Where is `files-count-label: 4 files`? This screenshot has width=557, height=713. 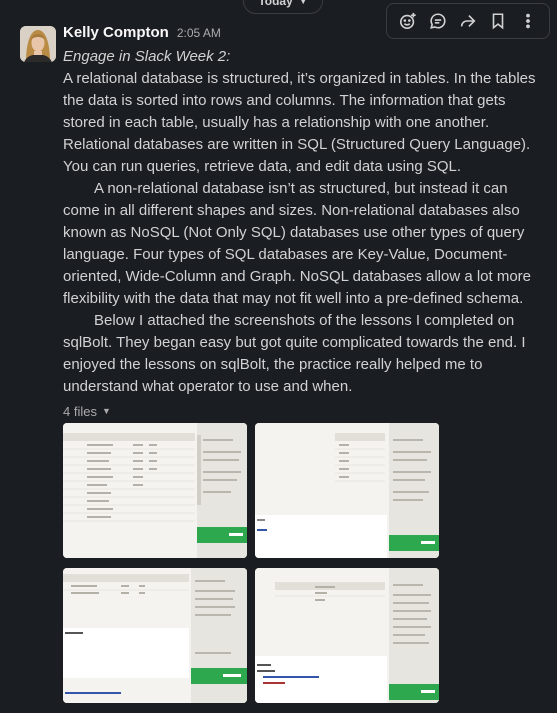
files-count-label: 4 files is located at coordinates (80, 411).